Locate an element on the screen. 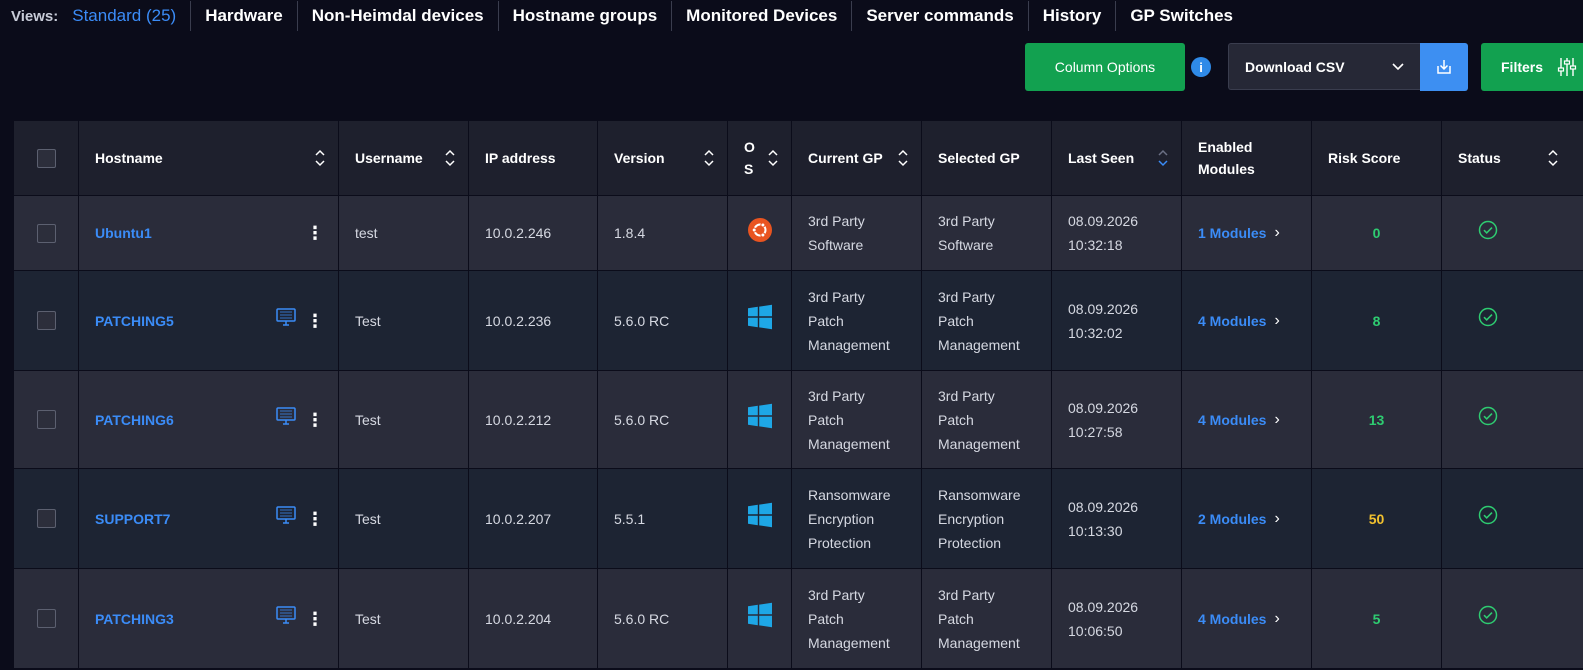 The image size is (1583, 670). view-tab-standard: Standard (25) is located at coordinates (131, 16).